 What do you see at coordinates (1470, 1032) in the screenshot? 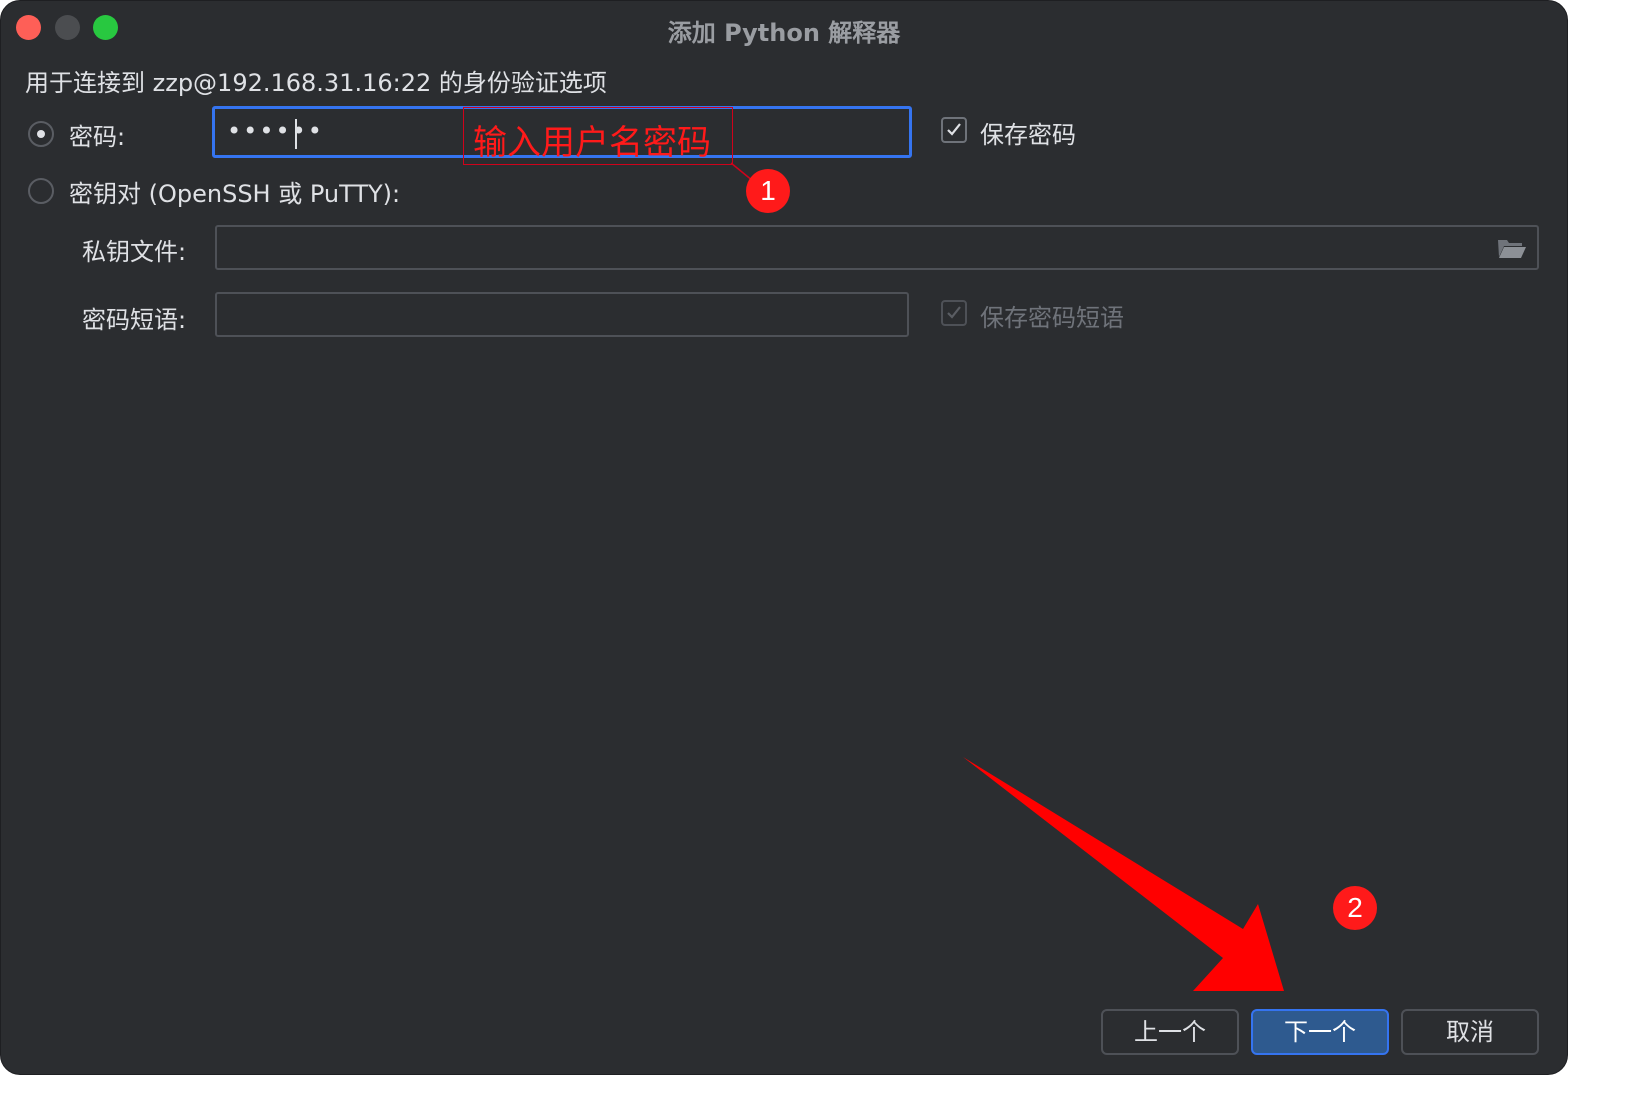
I see `cancel-button: 取消` at bounding box center [1470, 1032].